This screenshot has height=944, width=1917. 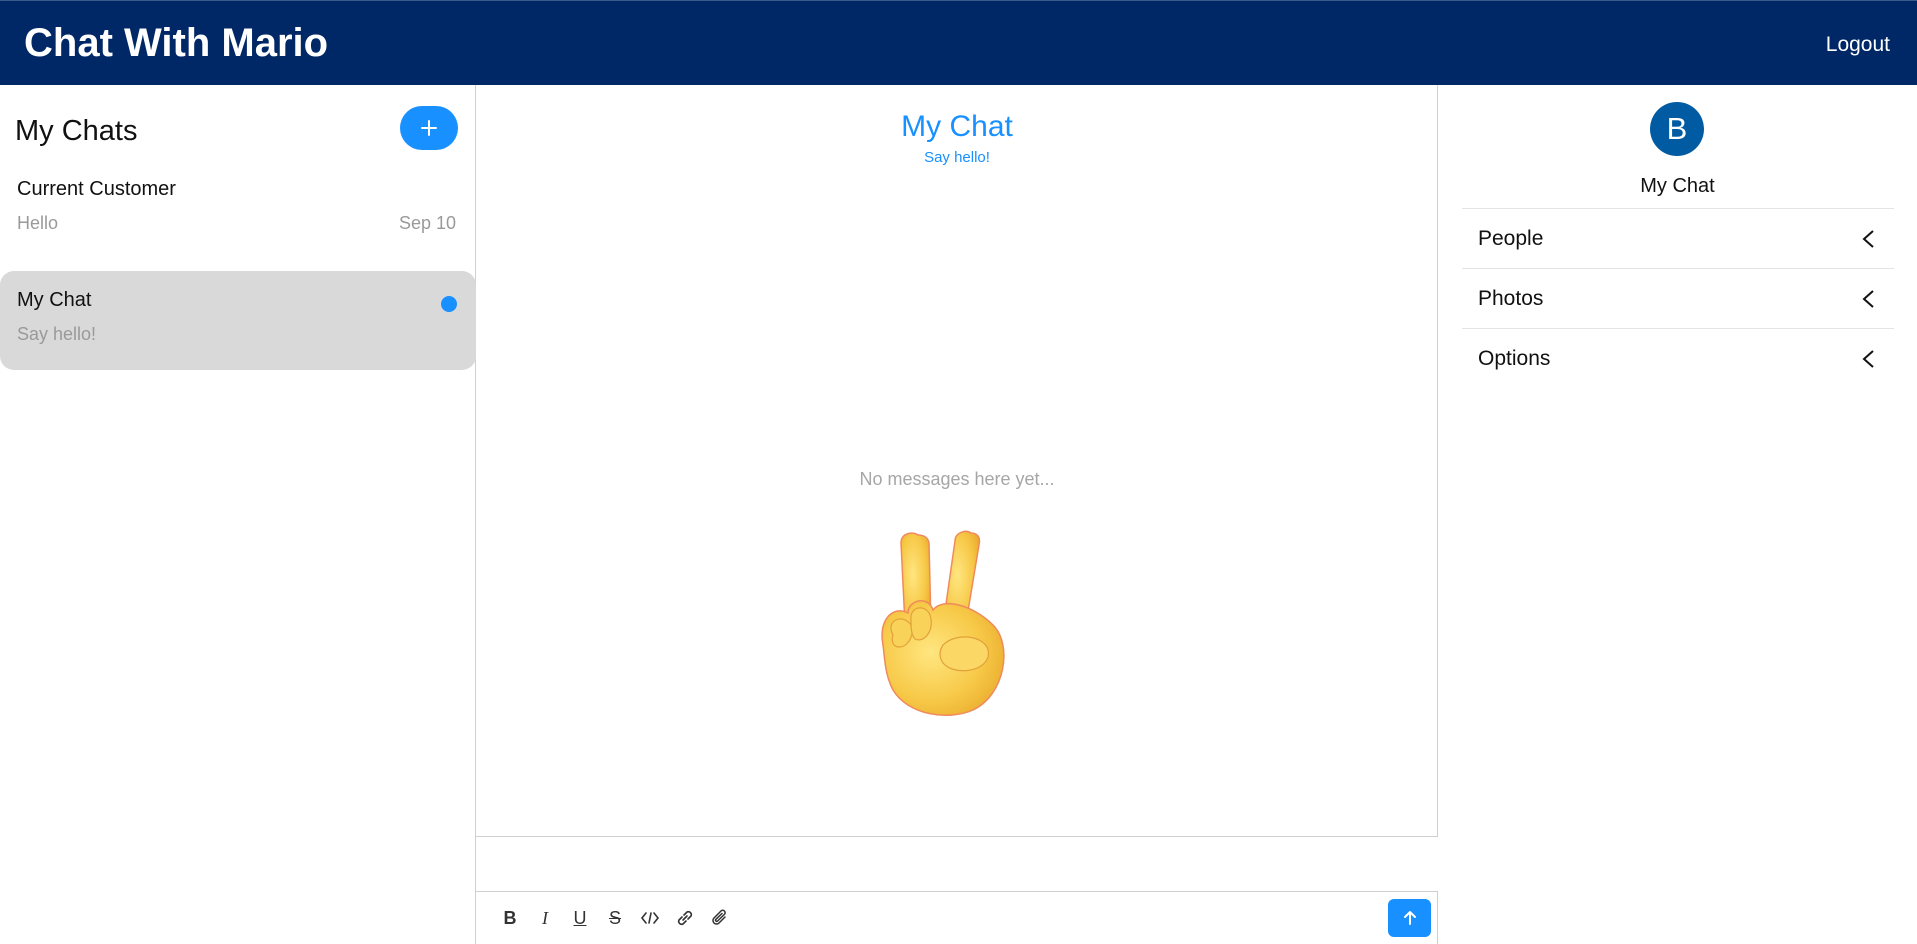 I want to click on victory-hand-emoji, so click(x=943, y=623).